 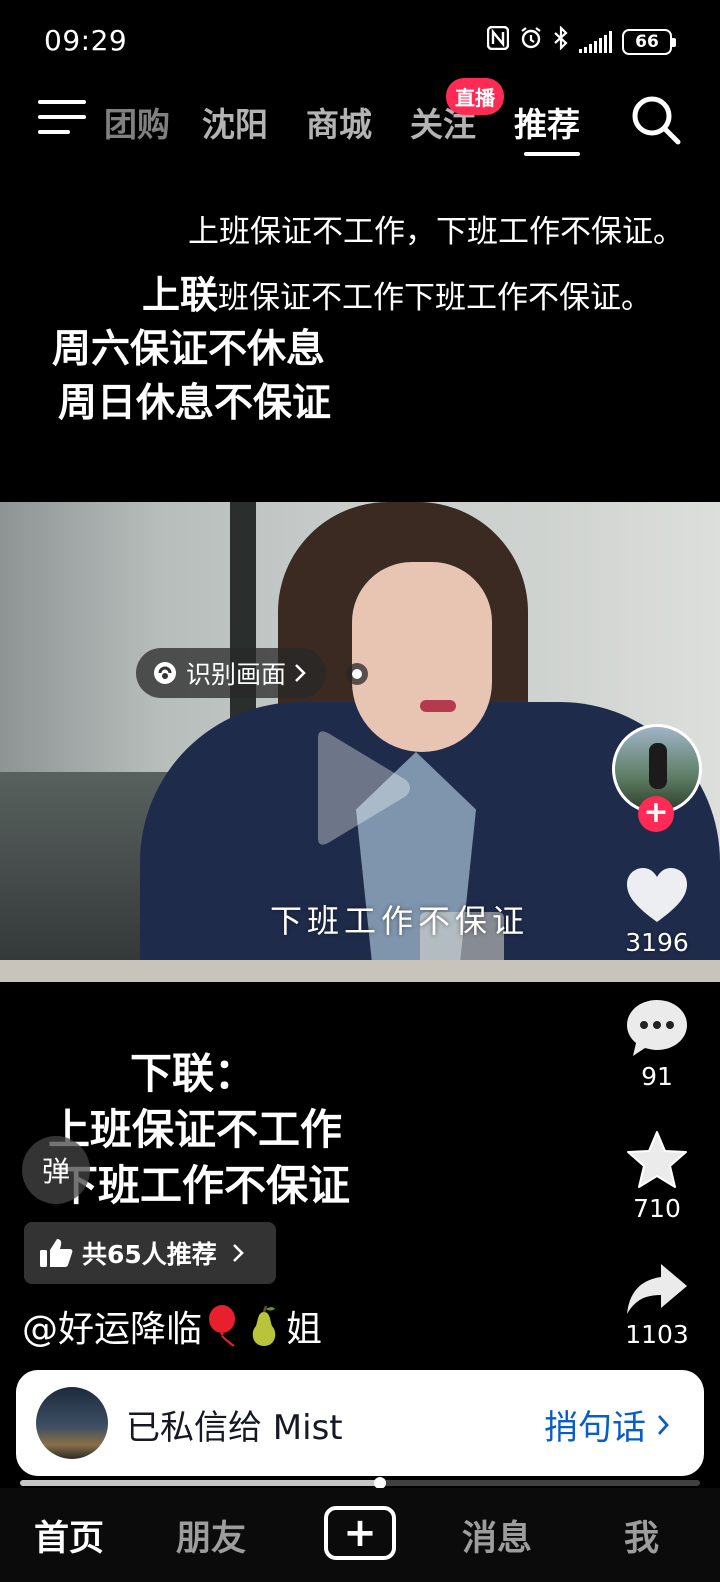 I want to click on star-icon, so click(x=657, y=1159).